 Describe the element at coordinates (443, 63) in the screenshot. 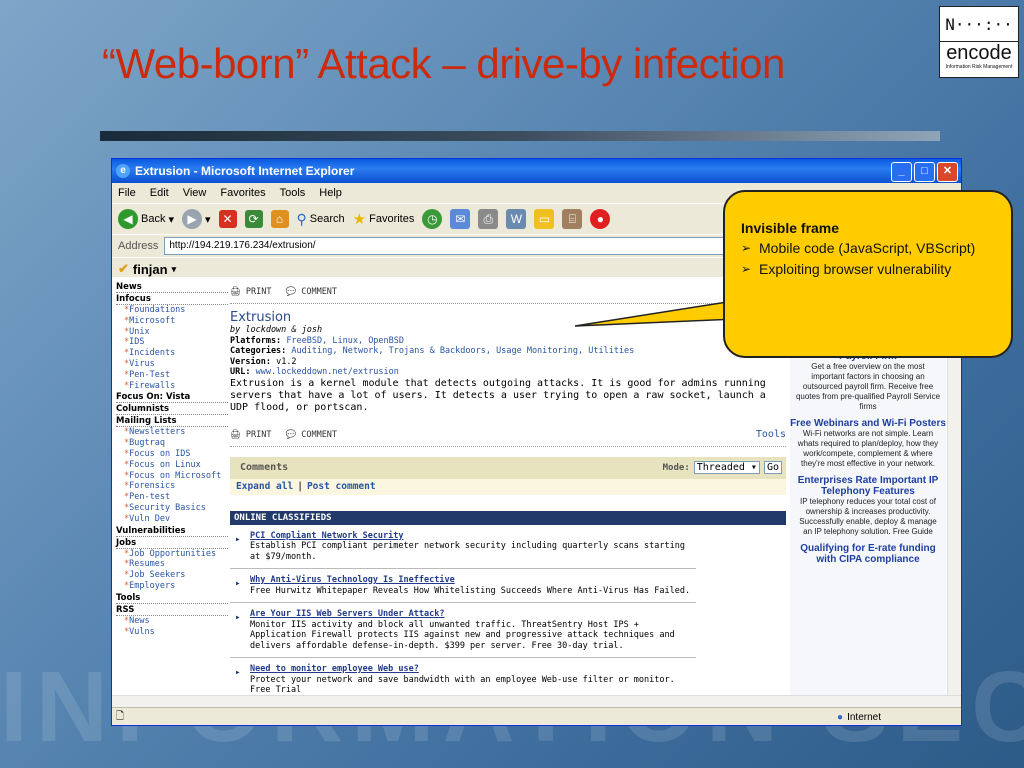

I see `slide-title: “Web-born” Attack – drive-by infection` at that location.